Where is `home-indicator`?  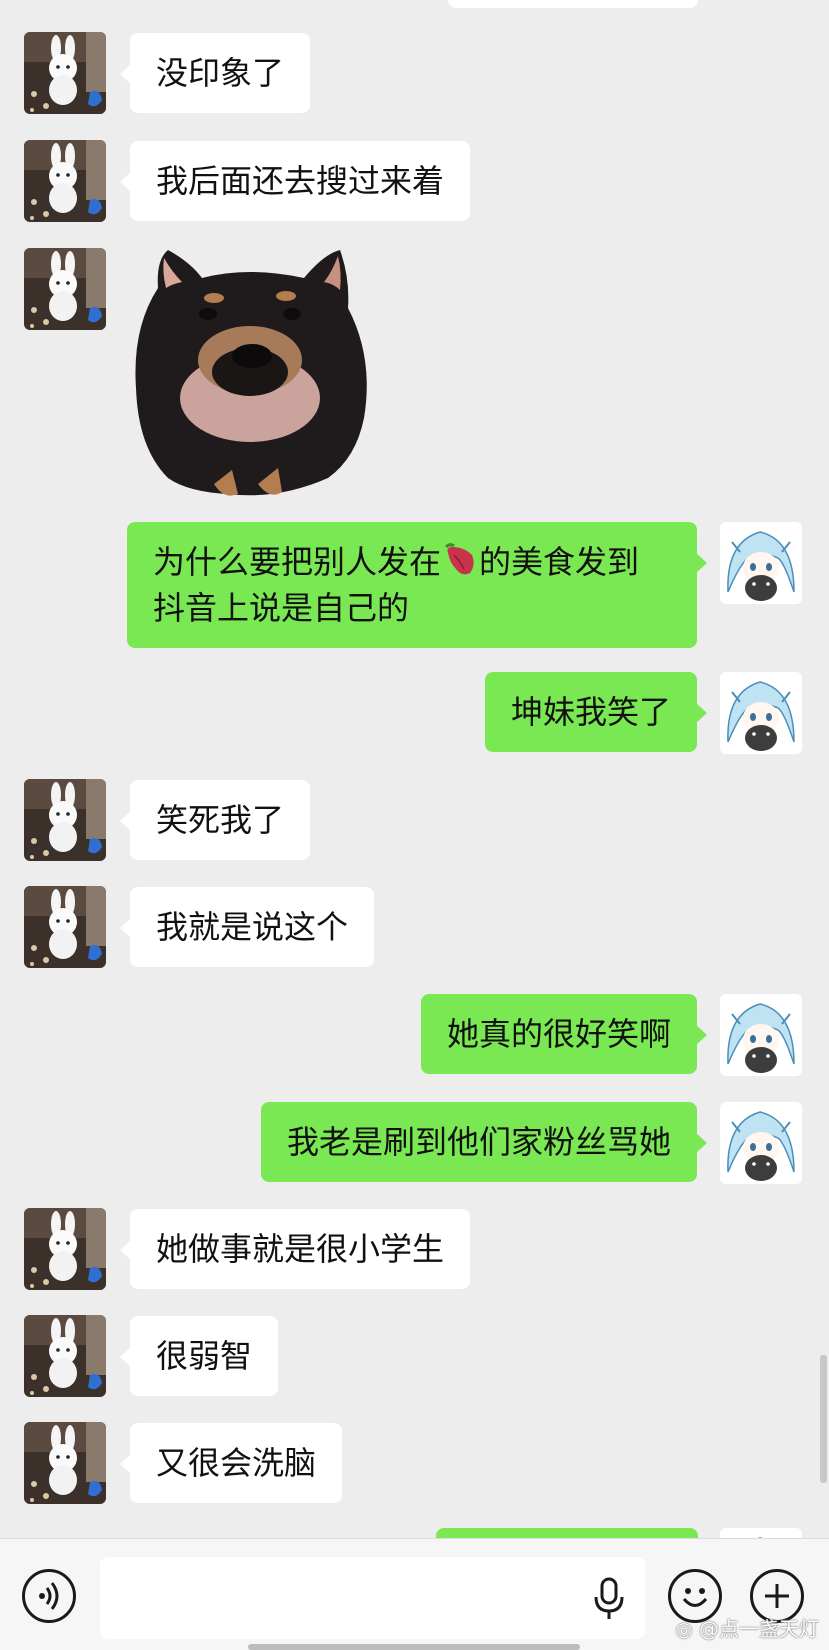 home-indicator is located at coordinates (414, 1647).